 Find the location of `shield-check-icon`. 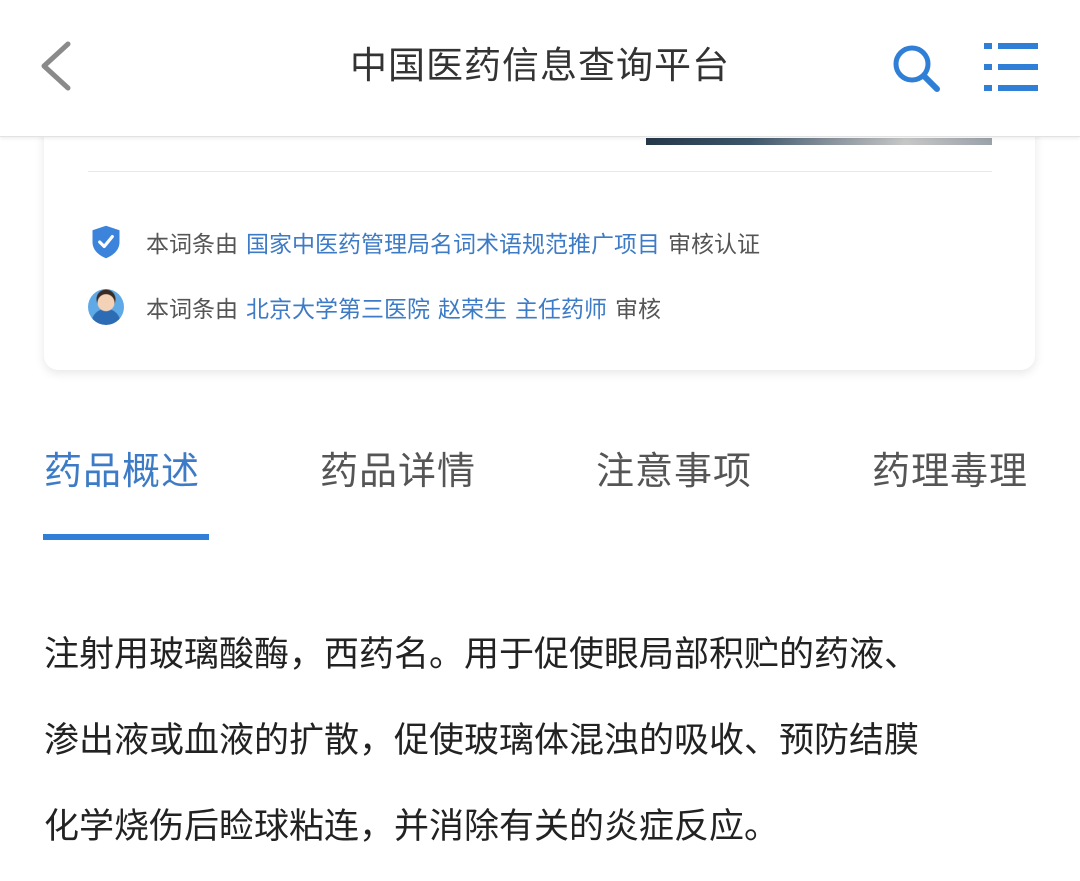

shield-check-icon is located at coordinates (106, 242).